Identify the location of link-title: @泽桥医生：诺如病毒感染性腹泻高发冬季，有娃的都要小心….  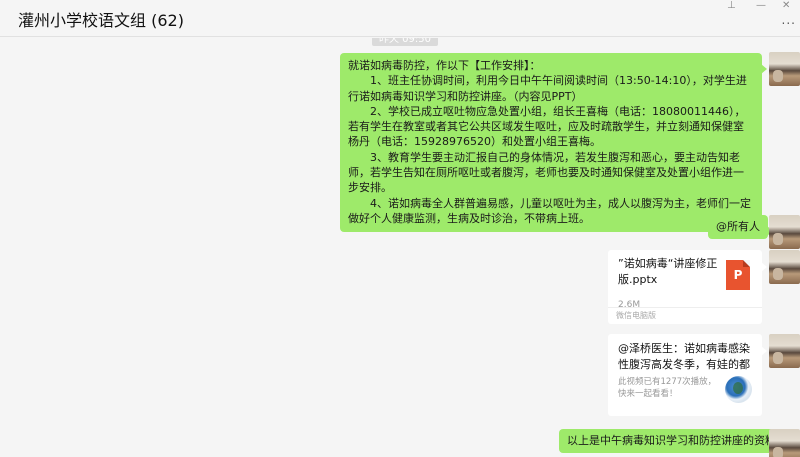
(684, 356).